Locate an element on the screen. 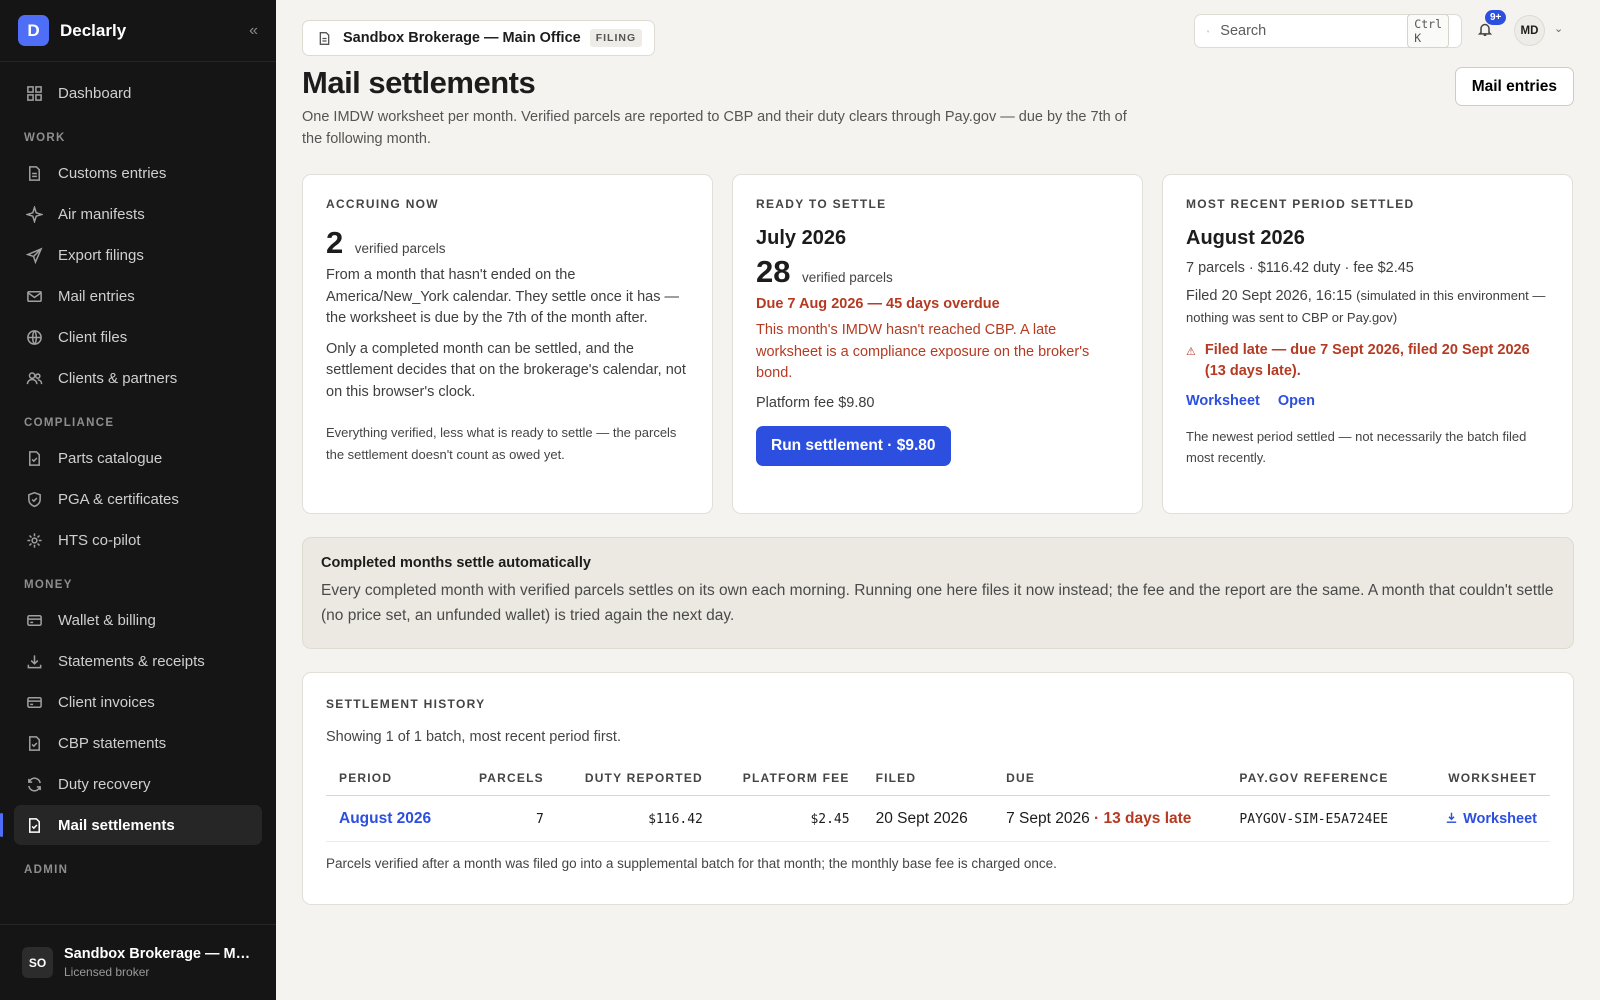 The height and width of the screenshot is (1000, 1600). due-cell: 7 Sept 2026 · 13 days late is located at coordinates (1110, 818).